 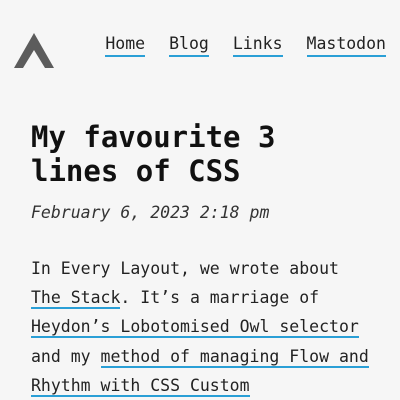 I want to click on mountain-logo-icon, so click(x=34, y=51).